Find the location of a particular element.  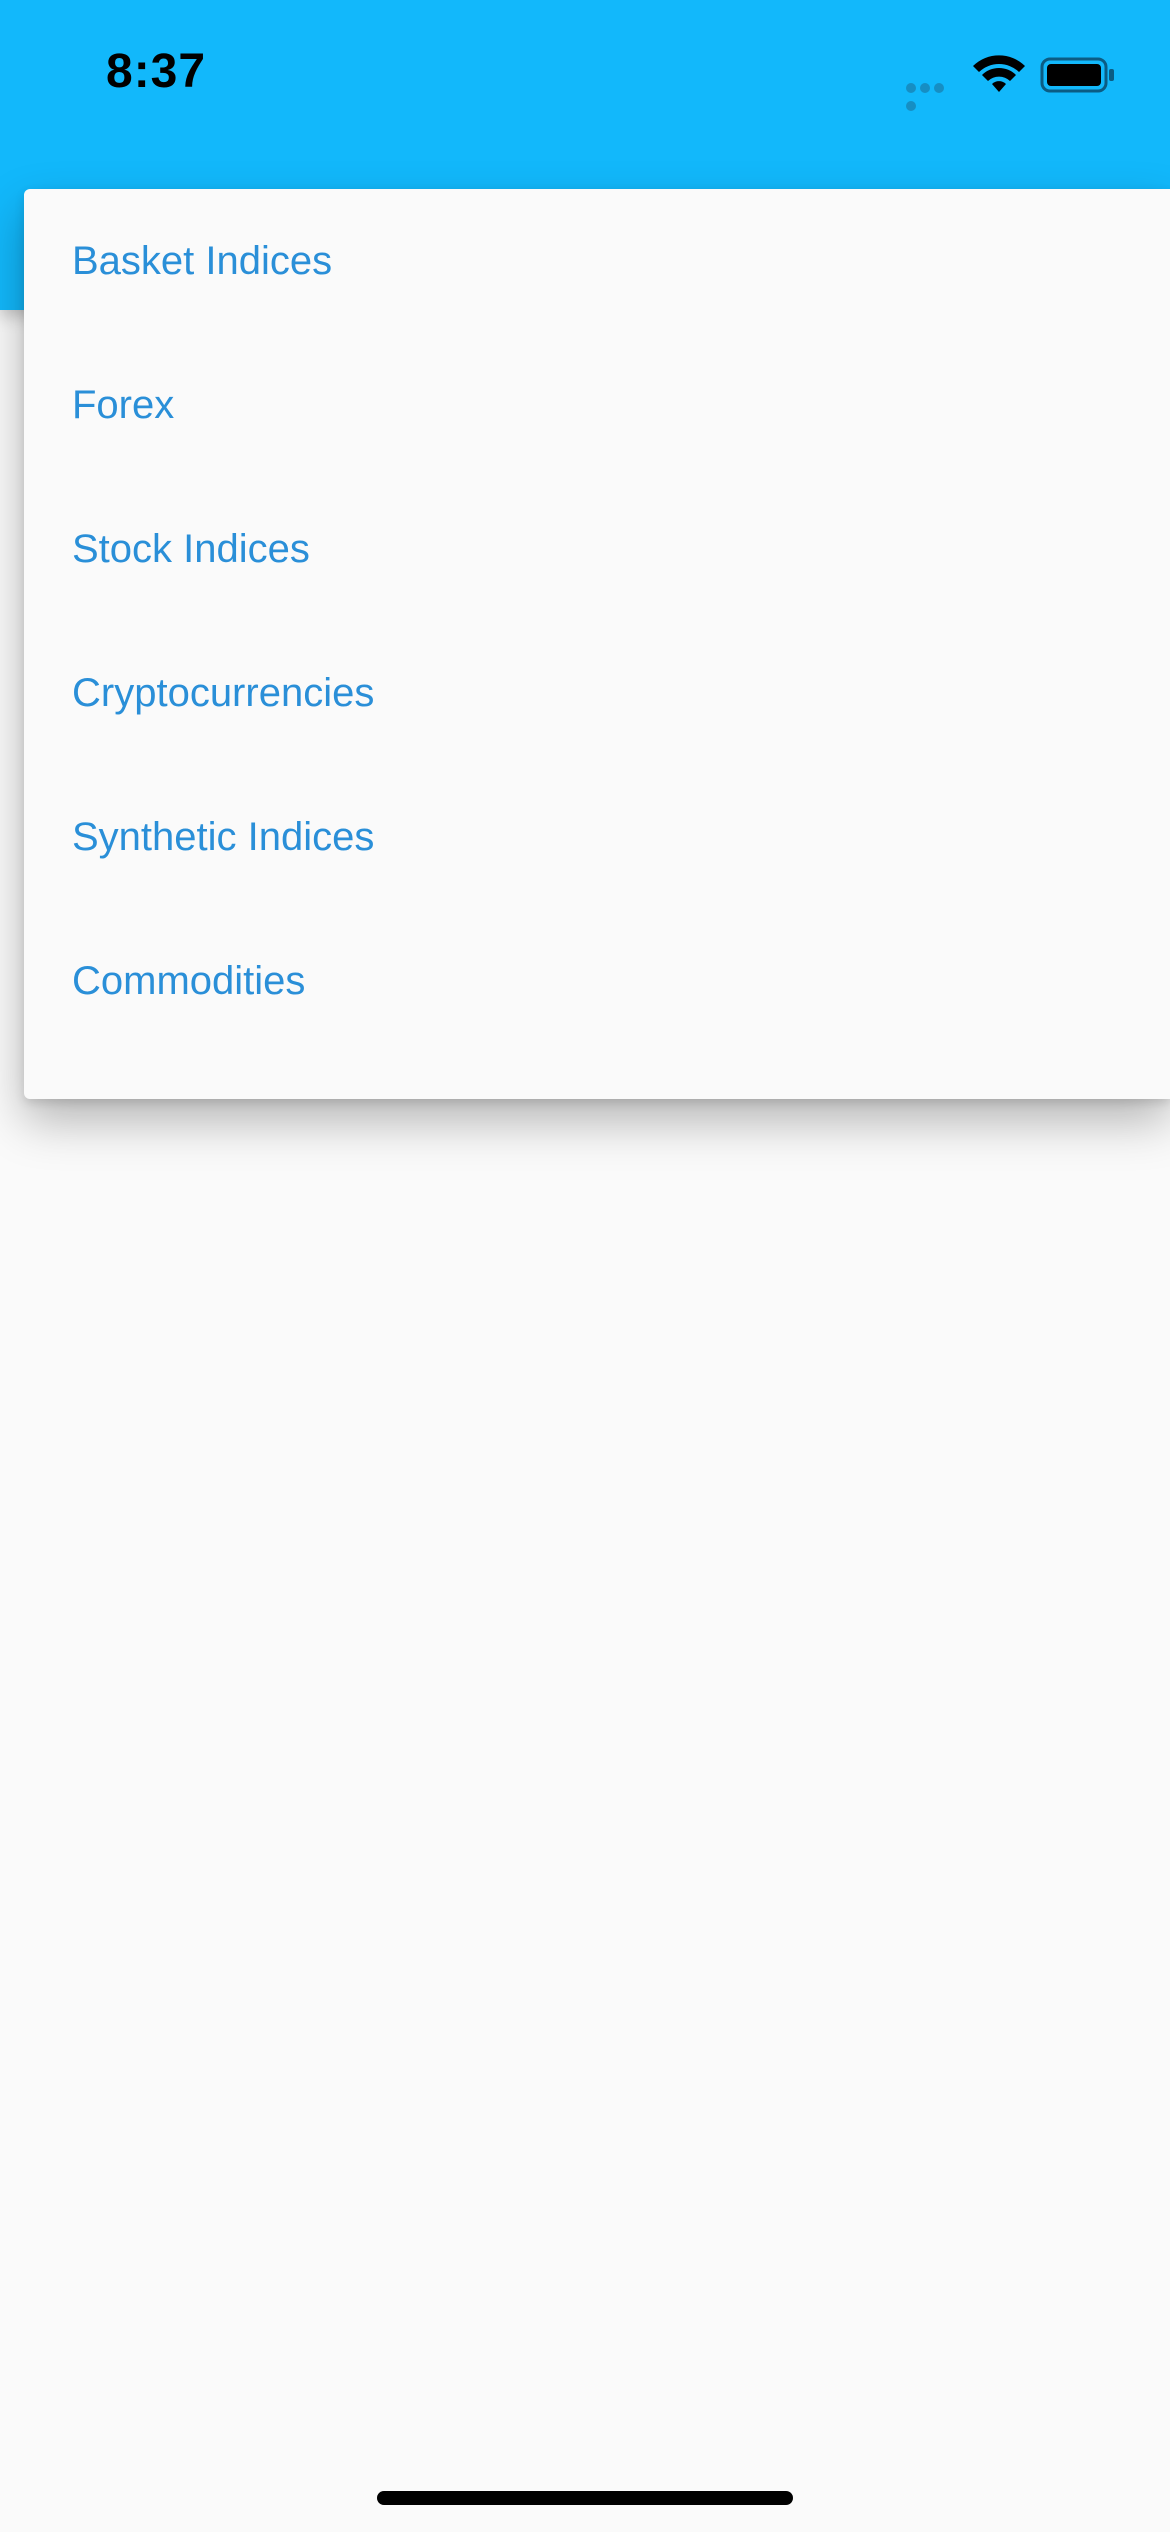

menu-item-label: Basket Indices is located at coordinates (202, 260).